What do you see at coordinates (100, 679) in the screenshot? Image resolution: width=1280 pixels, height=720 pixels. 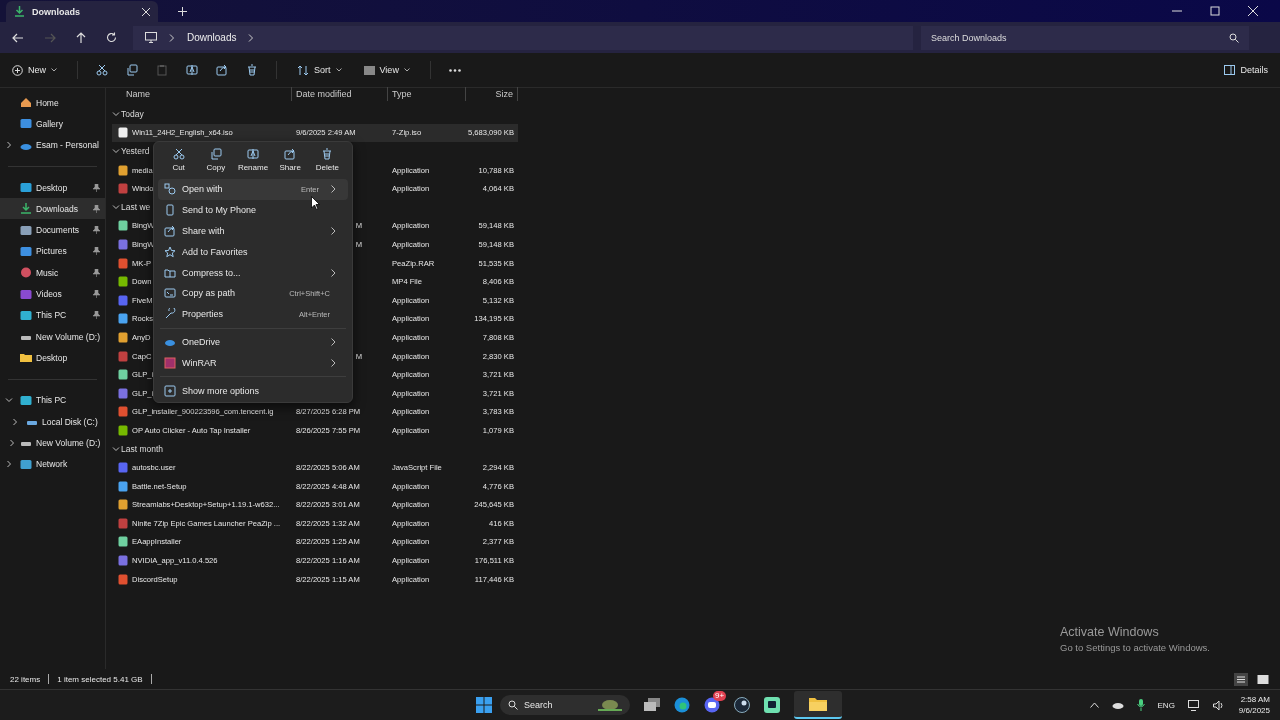 I see `selection-info: 1 item selected 5.41 GB` at bounding box center [100, 679].